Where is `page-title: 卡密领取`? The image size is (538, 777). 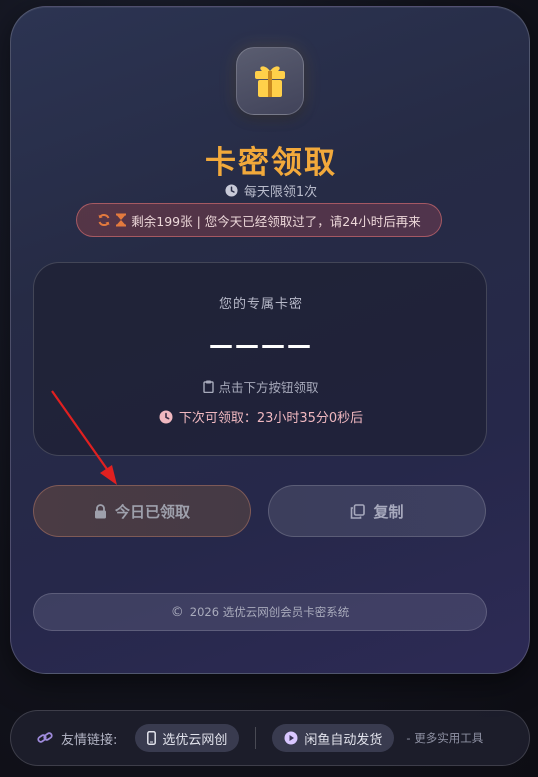 page-title: 卡密领取 is located at coordinates (271, 163).